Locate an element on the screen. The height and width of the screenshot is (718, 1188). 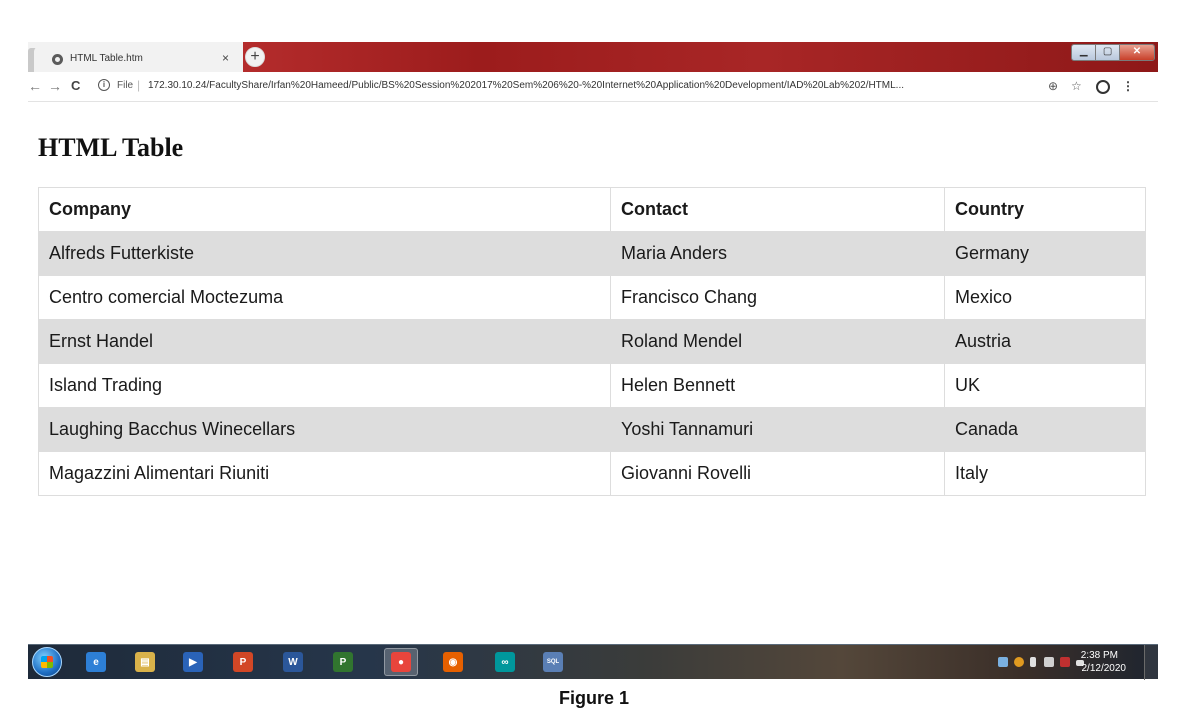
close-button: ✕ is located at coordinates (1136, 52).